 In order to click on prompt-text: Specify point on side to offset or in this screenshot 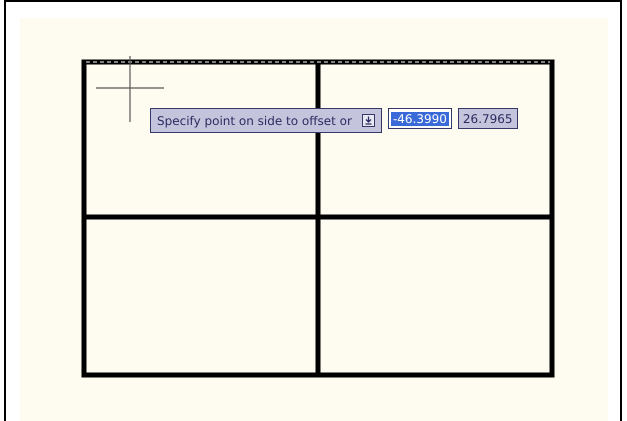, I will do `click(254, 121)`.